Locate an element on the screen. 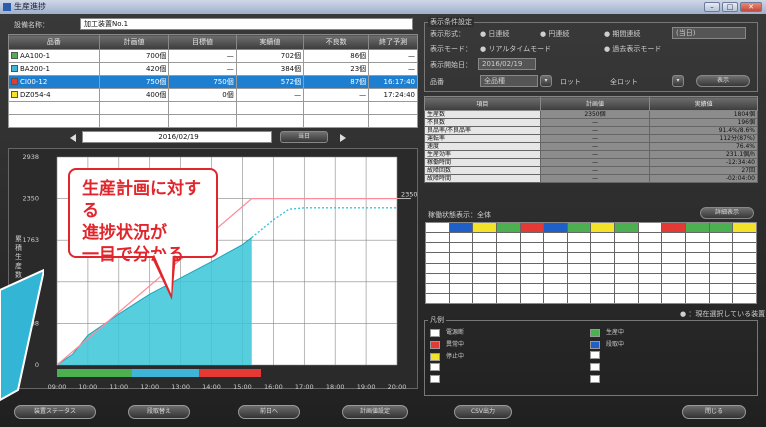 The image size is (766, 427). radio-day: ● 日連続 is located at coordinates (494, 34).